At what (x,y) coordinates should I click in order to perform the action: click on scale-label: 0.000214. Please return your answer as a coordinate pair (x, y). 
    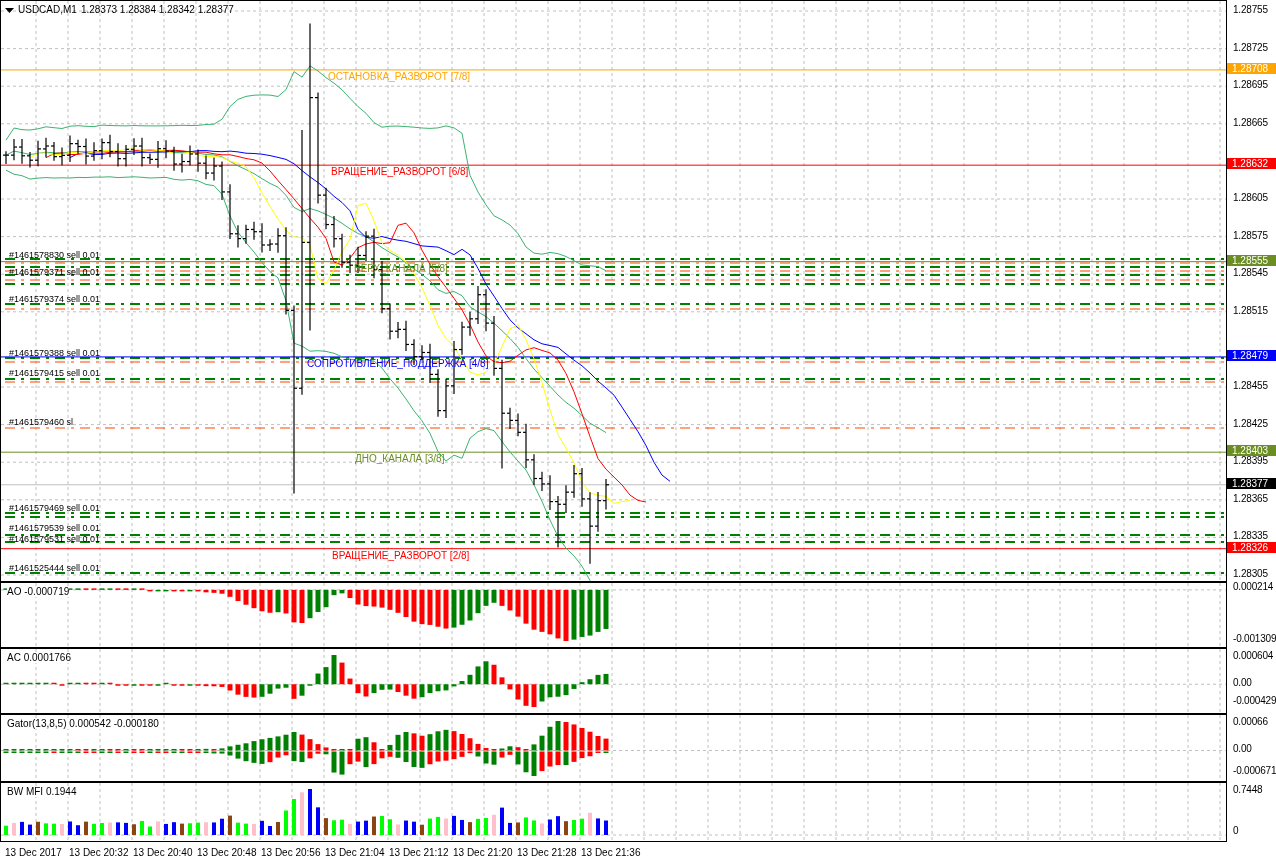
    Looking at the image, I should click on (1253, 587).